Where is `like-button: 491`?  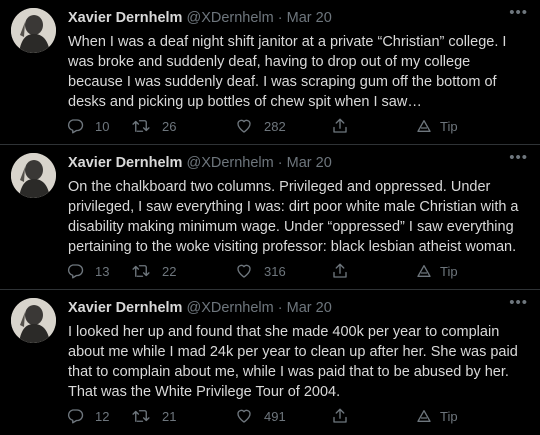 like-button: 491 is located at coordinates (260, 416).